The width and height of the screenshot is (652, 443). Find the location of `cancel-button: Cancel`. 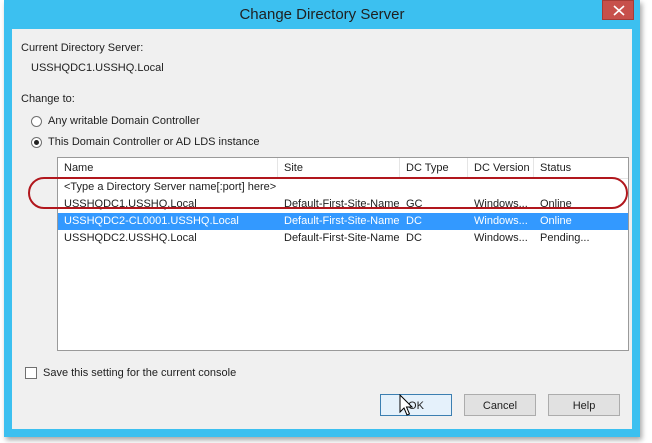

cancel-button: Cancel is located at coordinates (500, 405).